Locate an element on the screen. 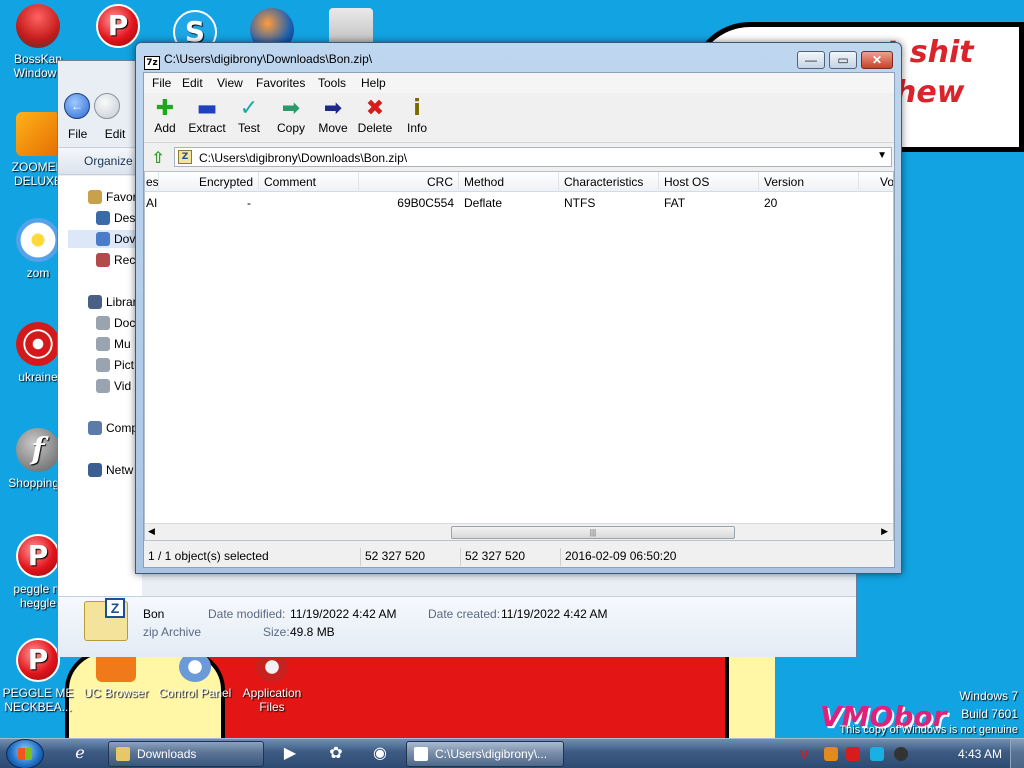 Image resolution: width=1024 pixels, height=768 pixels. pictures-icon is located at coordinates (103, 365).